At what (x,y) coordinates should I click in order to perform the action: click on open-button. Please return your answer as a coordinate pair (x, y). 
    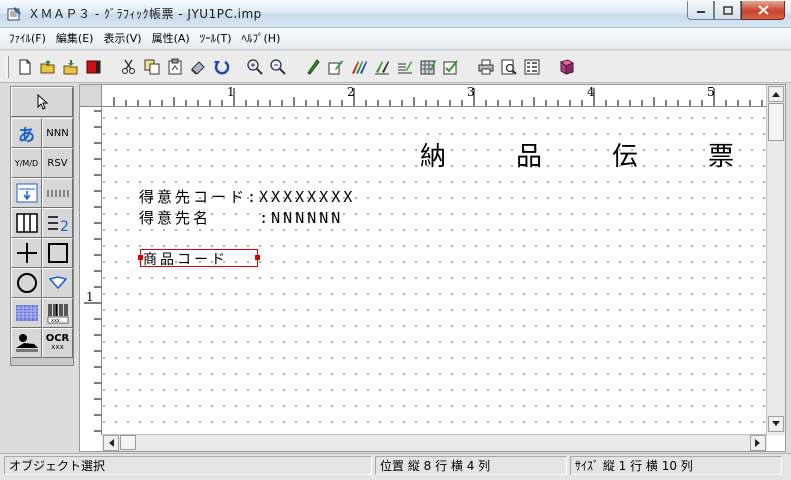
    Looking at the image, I should click on (48, 67).